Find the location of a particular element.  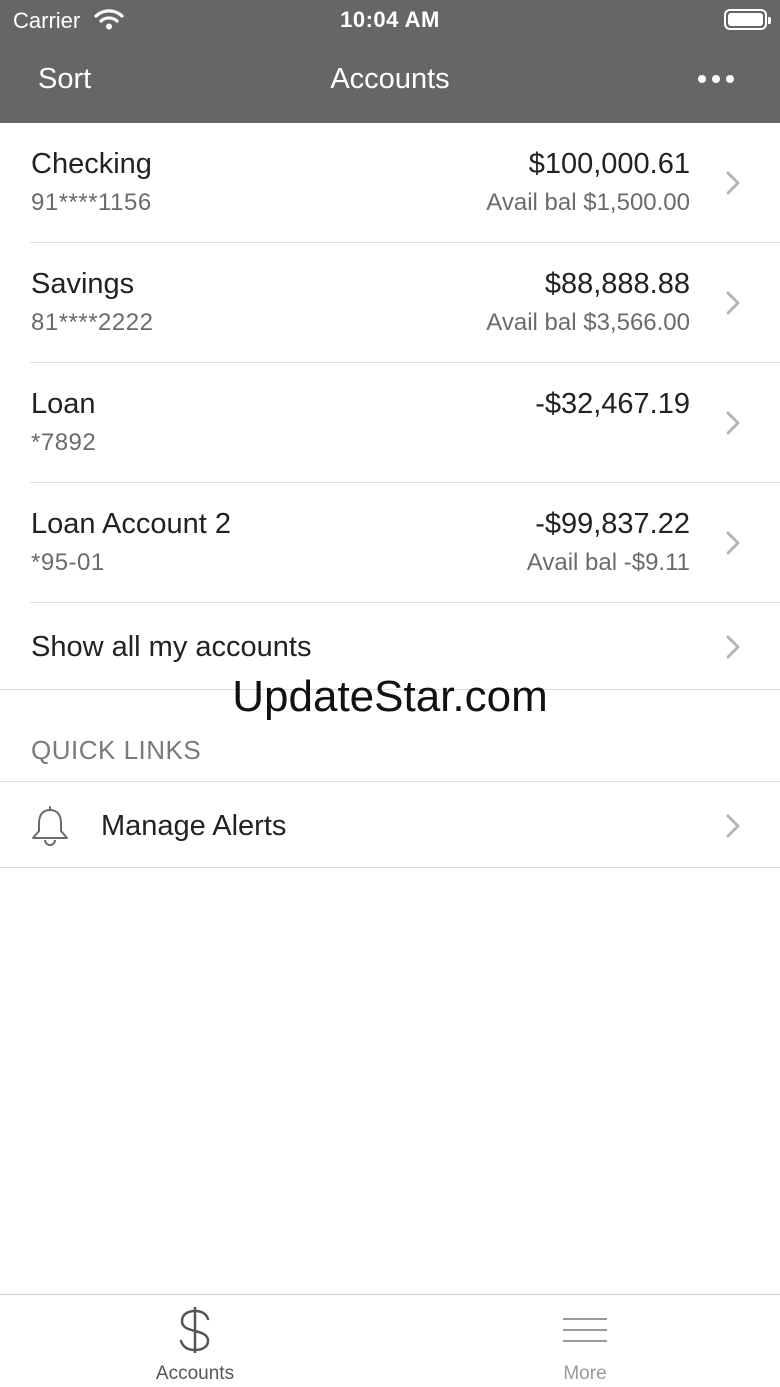

nav-bar: Sort Accounts is located at coordinates (390, 81).